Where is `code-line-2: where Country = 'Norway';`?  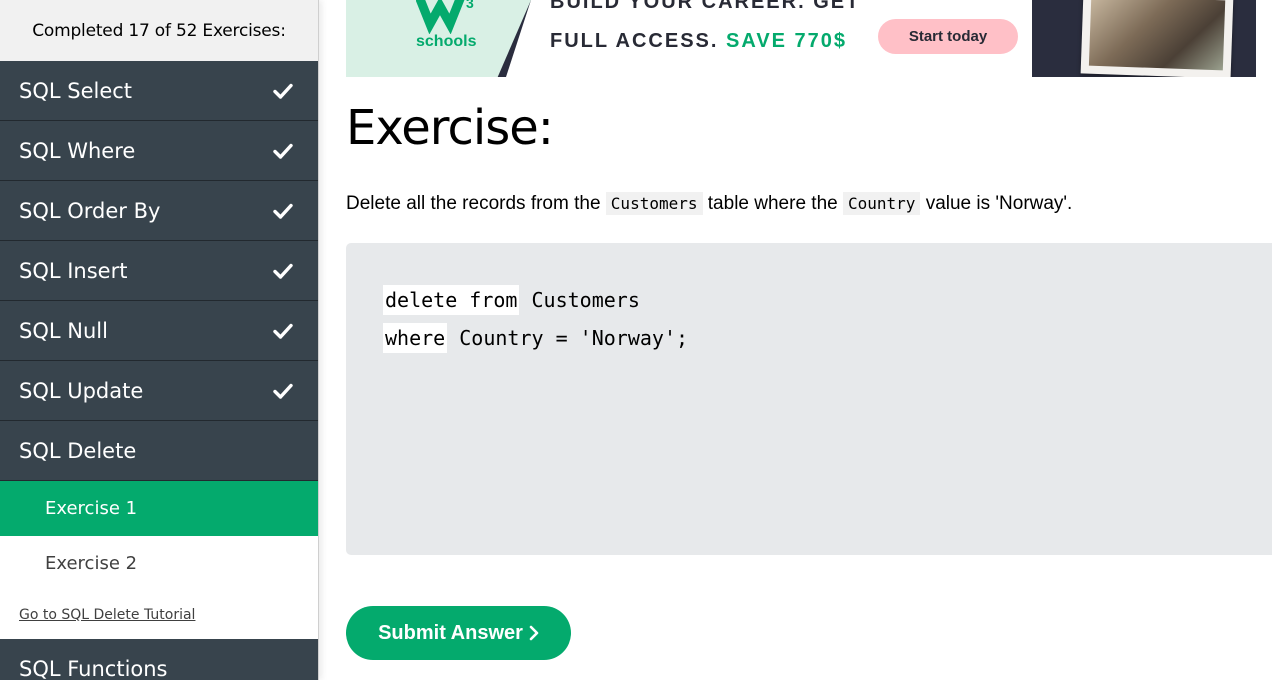 code-line-2: where Country = 'Norway'; is located at coordinates (535, 338).